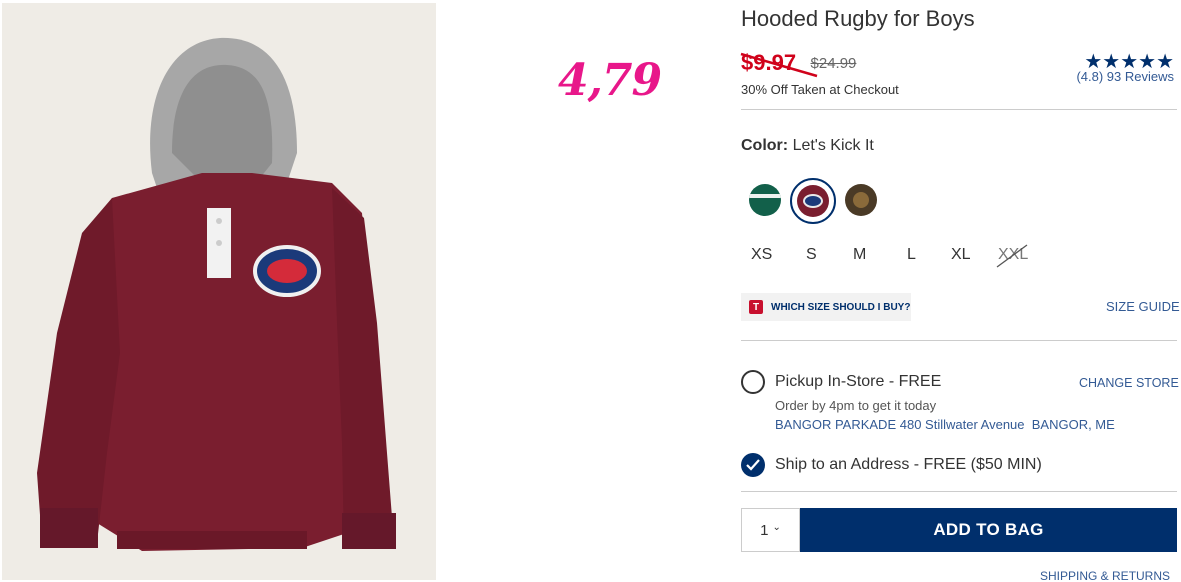 The height and width of the screenshot is (582, 1181). Describe the element at coordinates (811, 255) in the screenshot. I see `size-s: S` at that location.